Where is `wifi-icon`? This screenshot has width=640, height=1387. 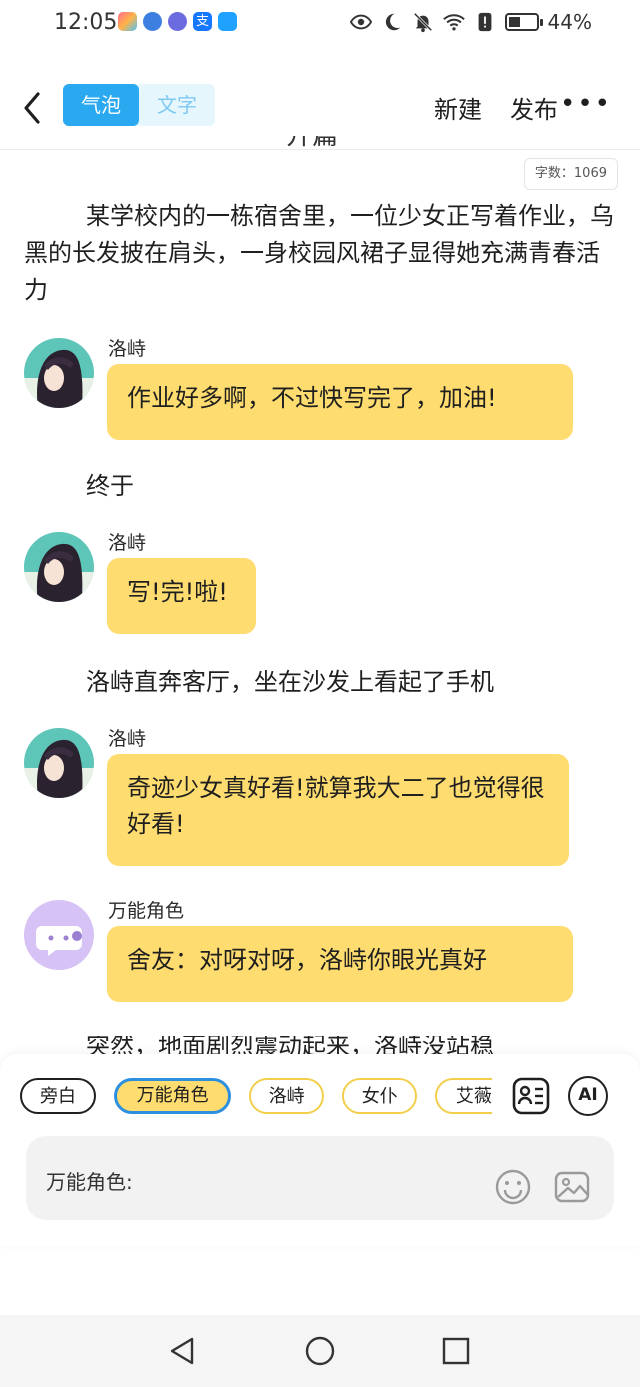 wifi-icon is located at coordinates (453, 22).